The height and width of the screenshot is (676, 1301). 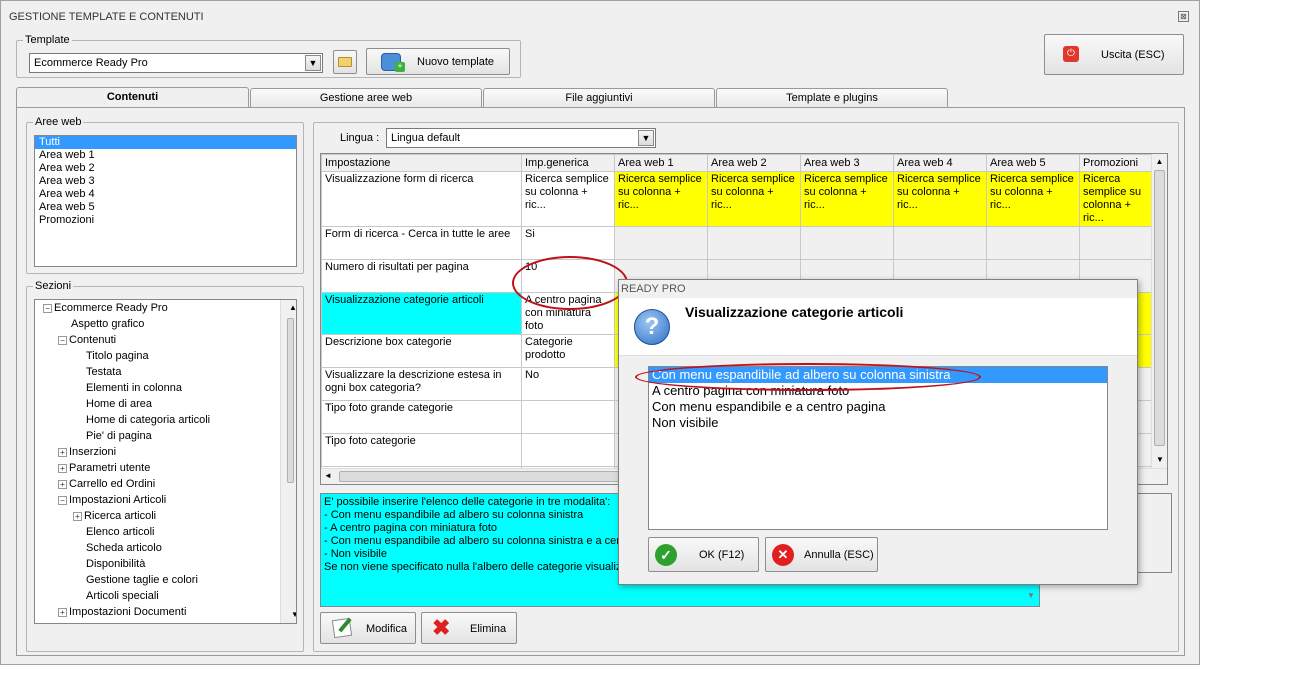 I want to click on new-template-button: + Nuovo template, so click(x=438, y=61).